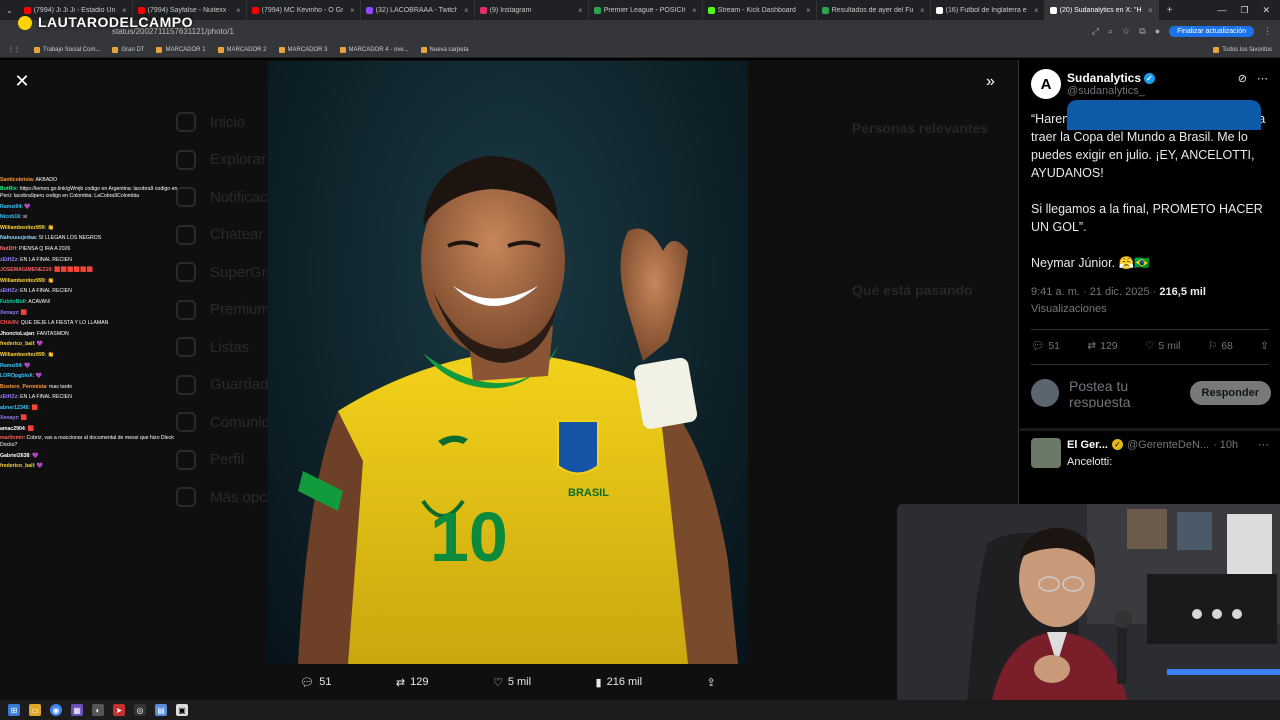 The width and height of the screenshot is (1280, 720). What do you see at coordinates (9, 323) in the screenshot?
I see `chat-username: CHAIIN` at bounding box center [9, 323].